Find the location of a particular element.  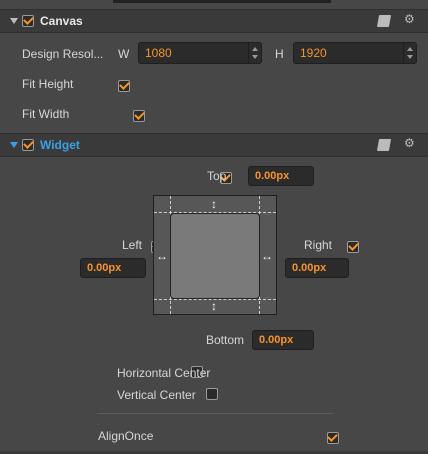

right-align-label: Right is located at coordinates (318, 245).